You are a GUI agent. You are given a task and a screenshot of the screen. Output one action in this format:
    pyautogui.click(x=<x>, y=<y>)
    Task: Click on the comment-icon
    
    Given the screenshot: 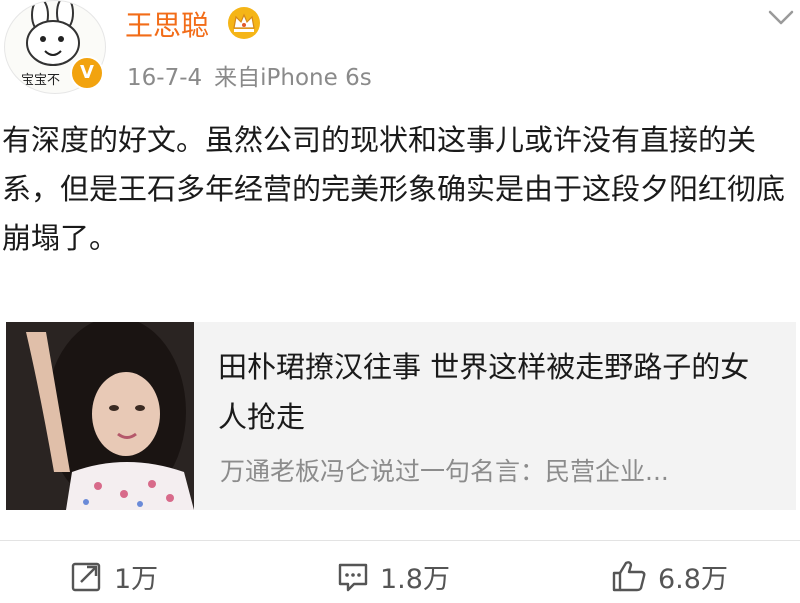 What is the action you would take?
    pyautogui.click(x=353, y=577)
    